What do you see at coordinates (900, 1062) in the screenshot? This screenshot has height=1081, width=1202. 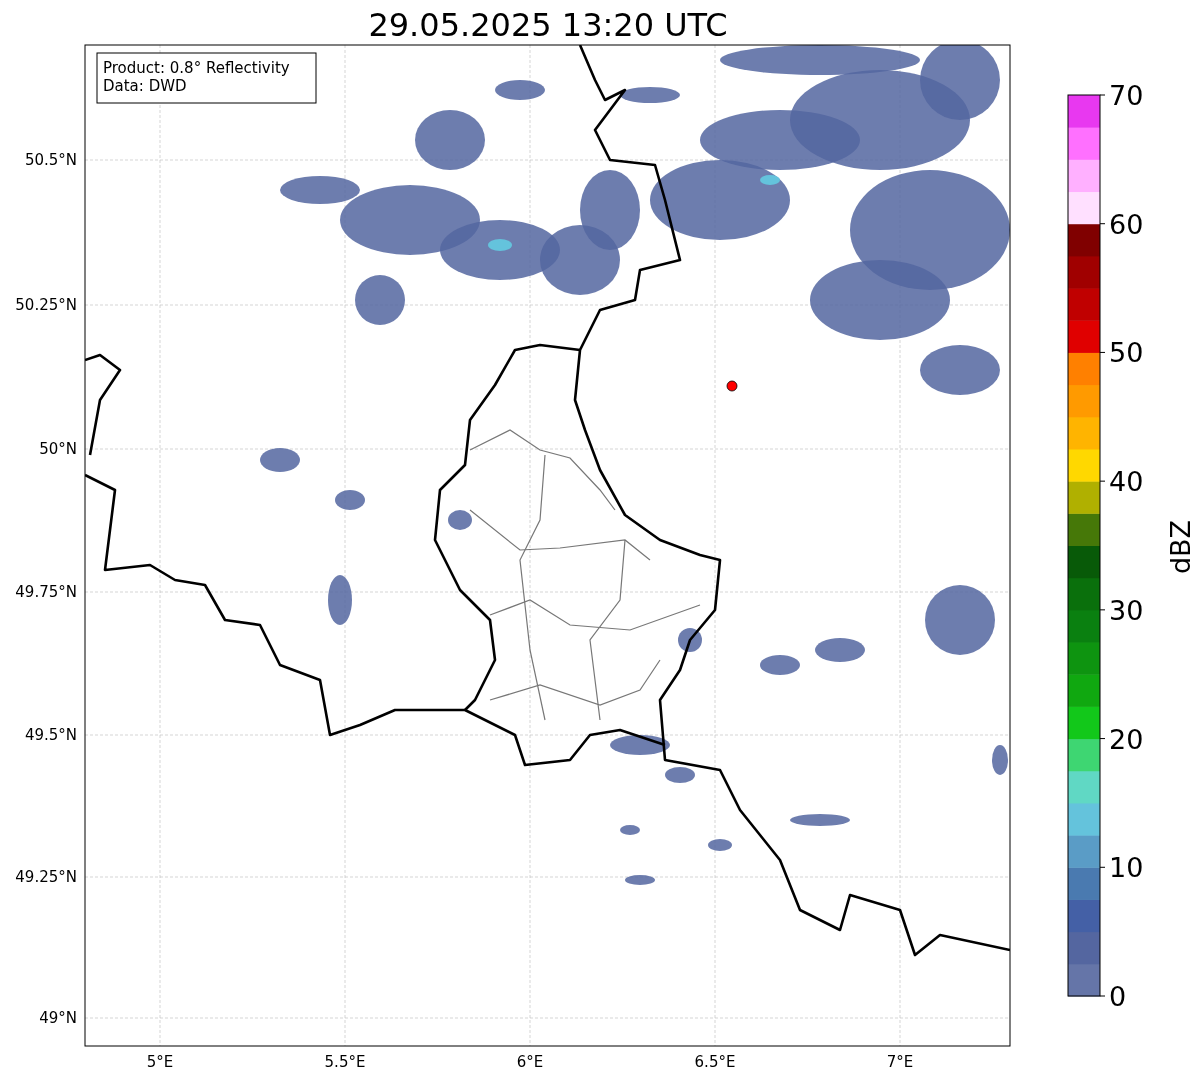 I see `longitude-label: 7°E` at bounding box center [900, 1062].